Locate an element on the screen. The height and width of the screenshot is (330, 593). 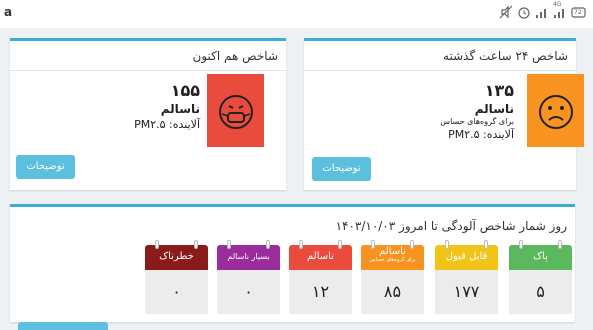
battery-icon: 72 is located at coordinates (579, 13).